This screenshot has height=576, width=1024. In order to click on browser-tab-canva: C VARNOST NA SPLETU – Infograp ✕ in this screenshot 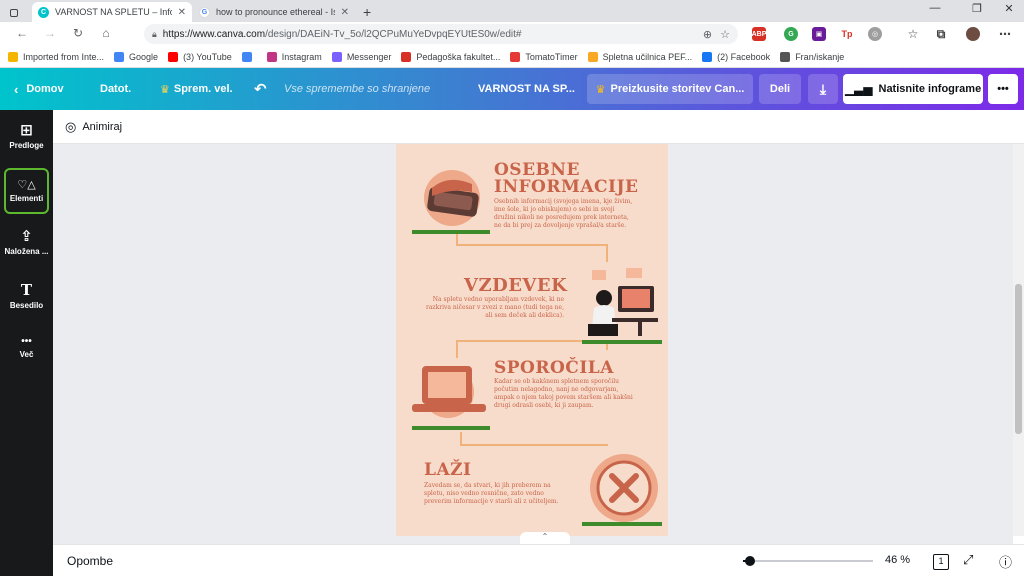, I will do `click(112, 12)`.